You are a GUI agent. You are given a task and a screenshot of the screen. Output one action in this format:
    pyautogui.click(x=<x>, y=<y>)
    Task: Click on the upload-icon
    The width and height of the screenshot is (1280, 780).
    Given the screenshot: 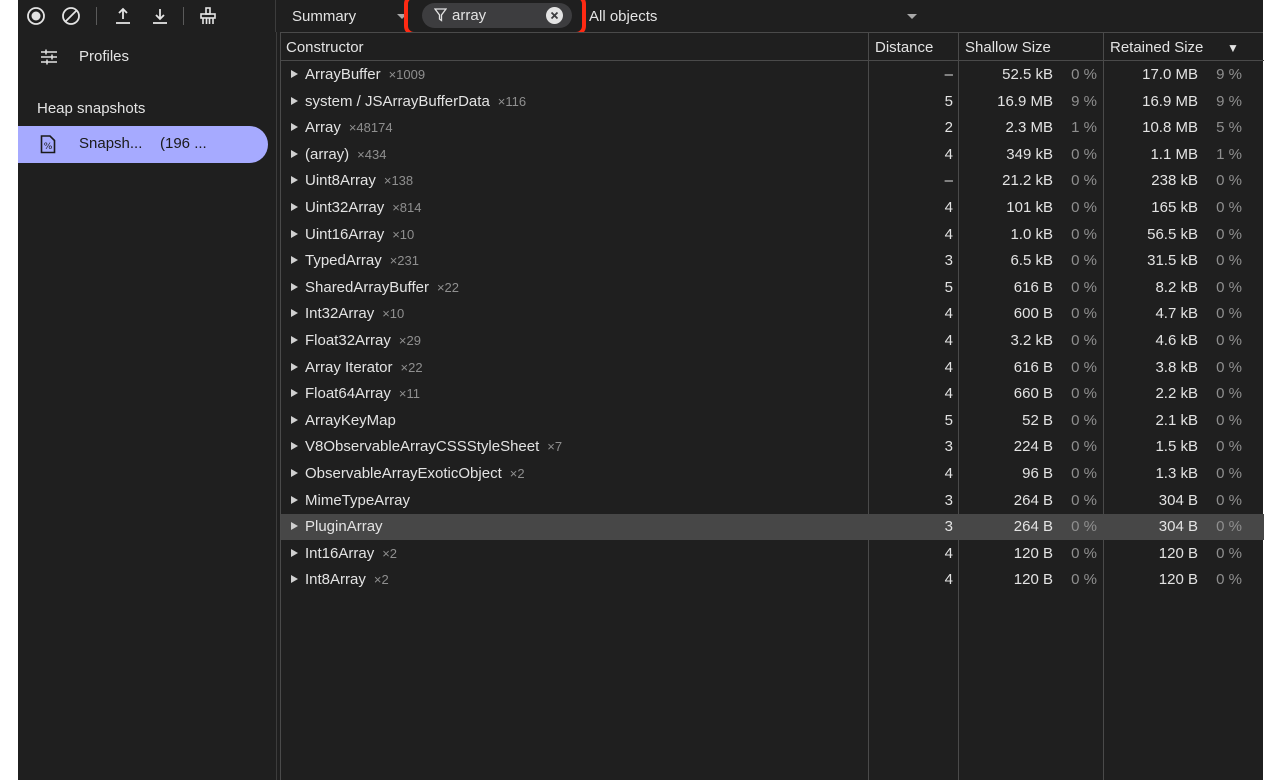 What is the action you would take?
    pyautogui.click(x=123, y=16)
    